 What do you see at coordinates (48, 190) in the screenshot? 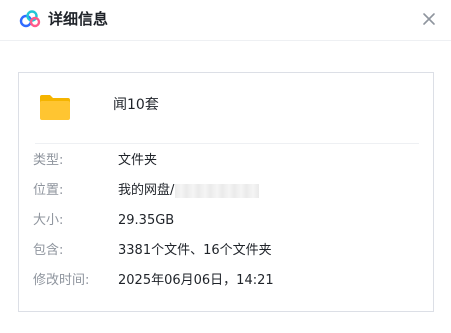
I see `location-label: 位置:` at bounding box center [48, 190].